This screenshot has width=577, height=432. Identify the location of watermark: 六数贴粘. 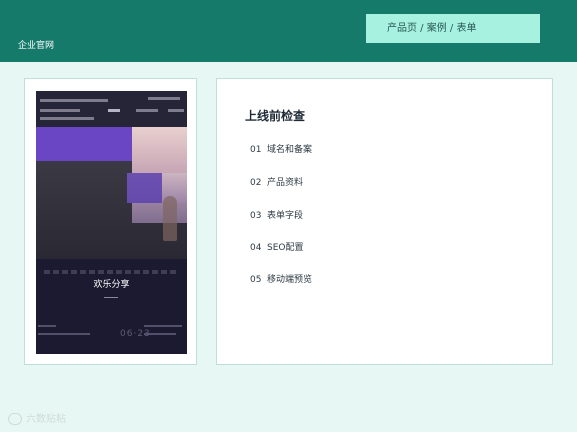
(37, 417).